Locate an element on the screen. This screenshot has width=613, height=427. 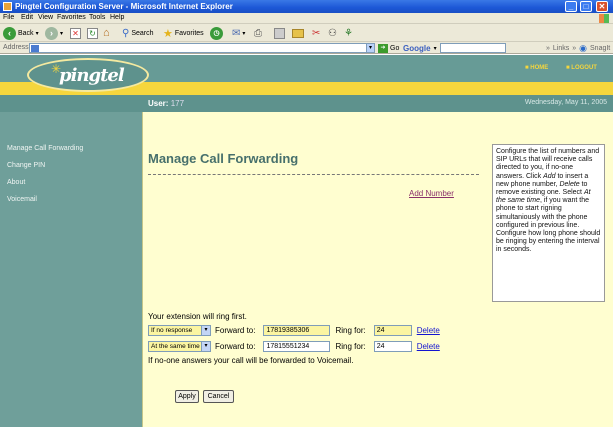
user-label-text: User: is located at coordinates (158, 103).